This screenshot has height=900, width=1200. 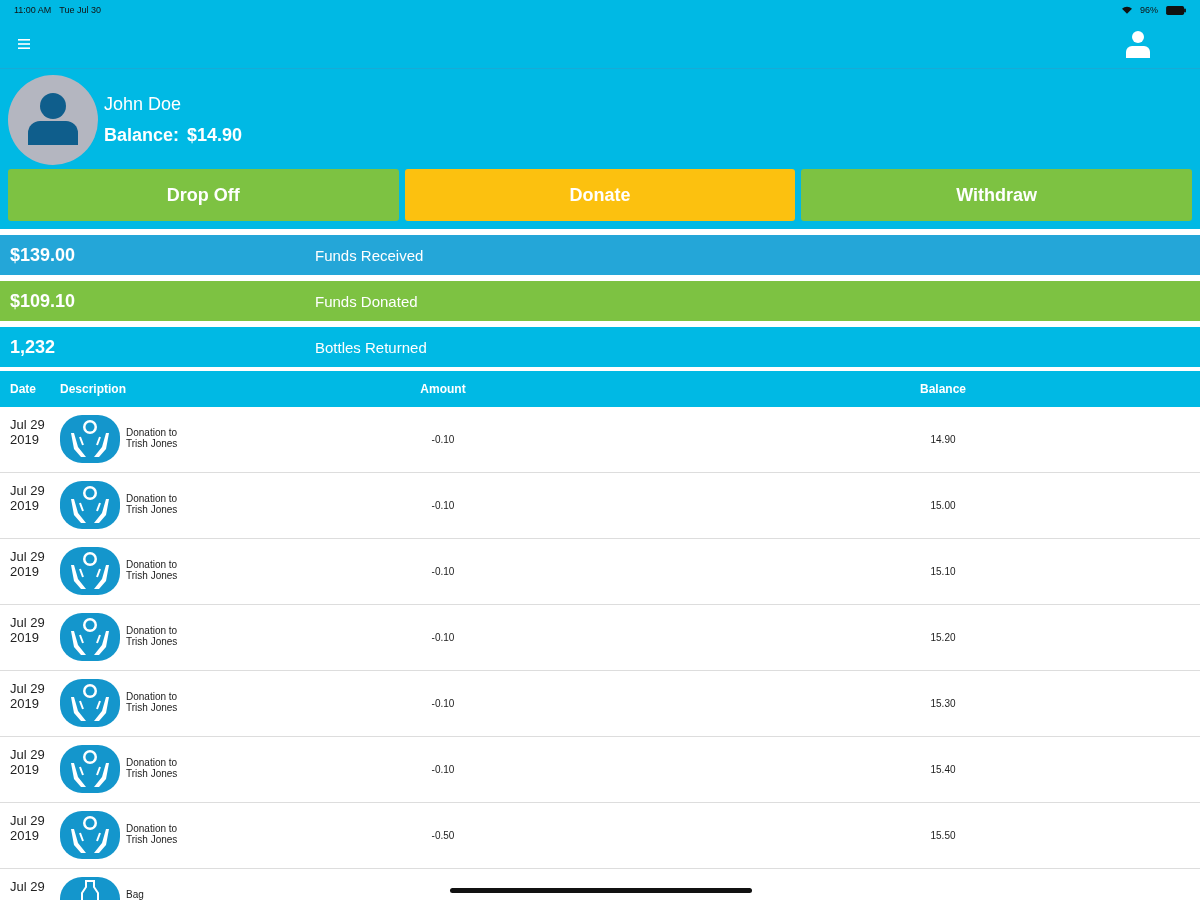 What do you see at coordinates (943, 703) in the screenshot?
I see `balance-cell-text: 15.30` at bounding box center [943, 703].